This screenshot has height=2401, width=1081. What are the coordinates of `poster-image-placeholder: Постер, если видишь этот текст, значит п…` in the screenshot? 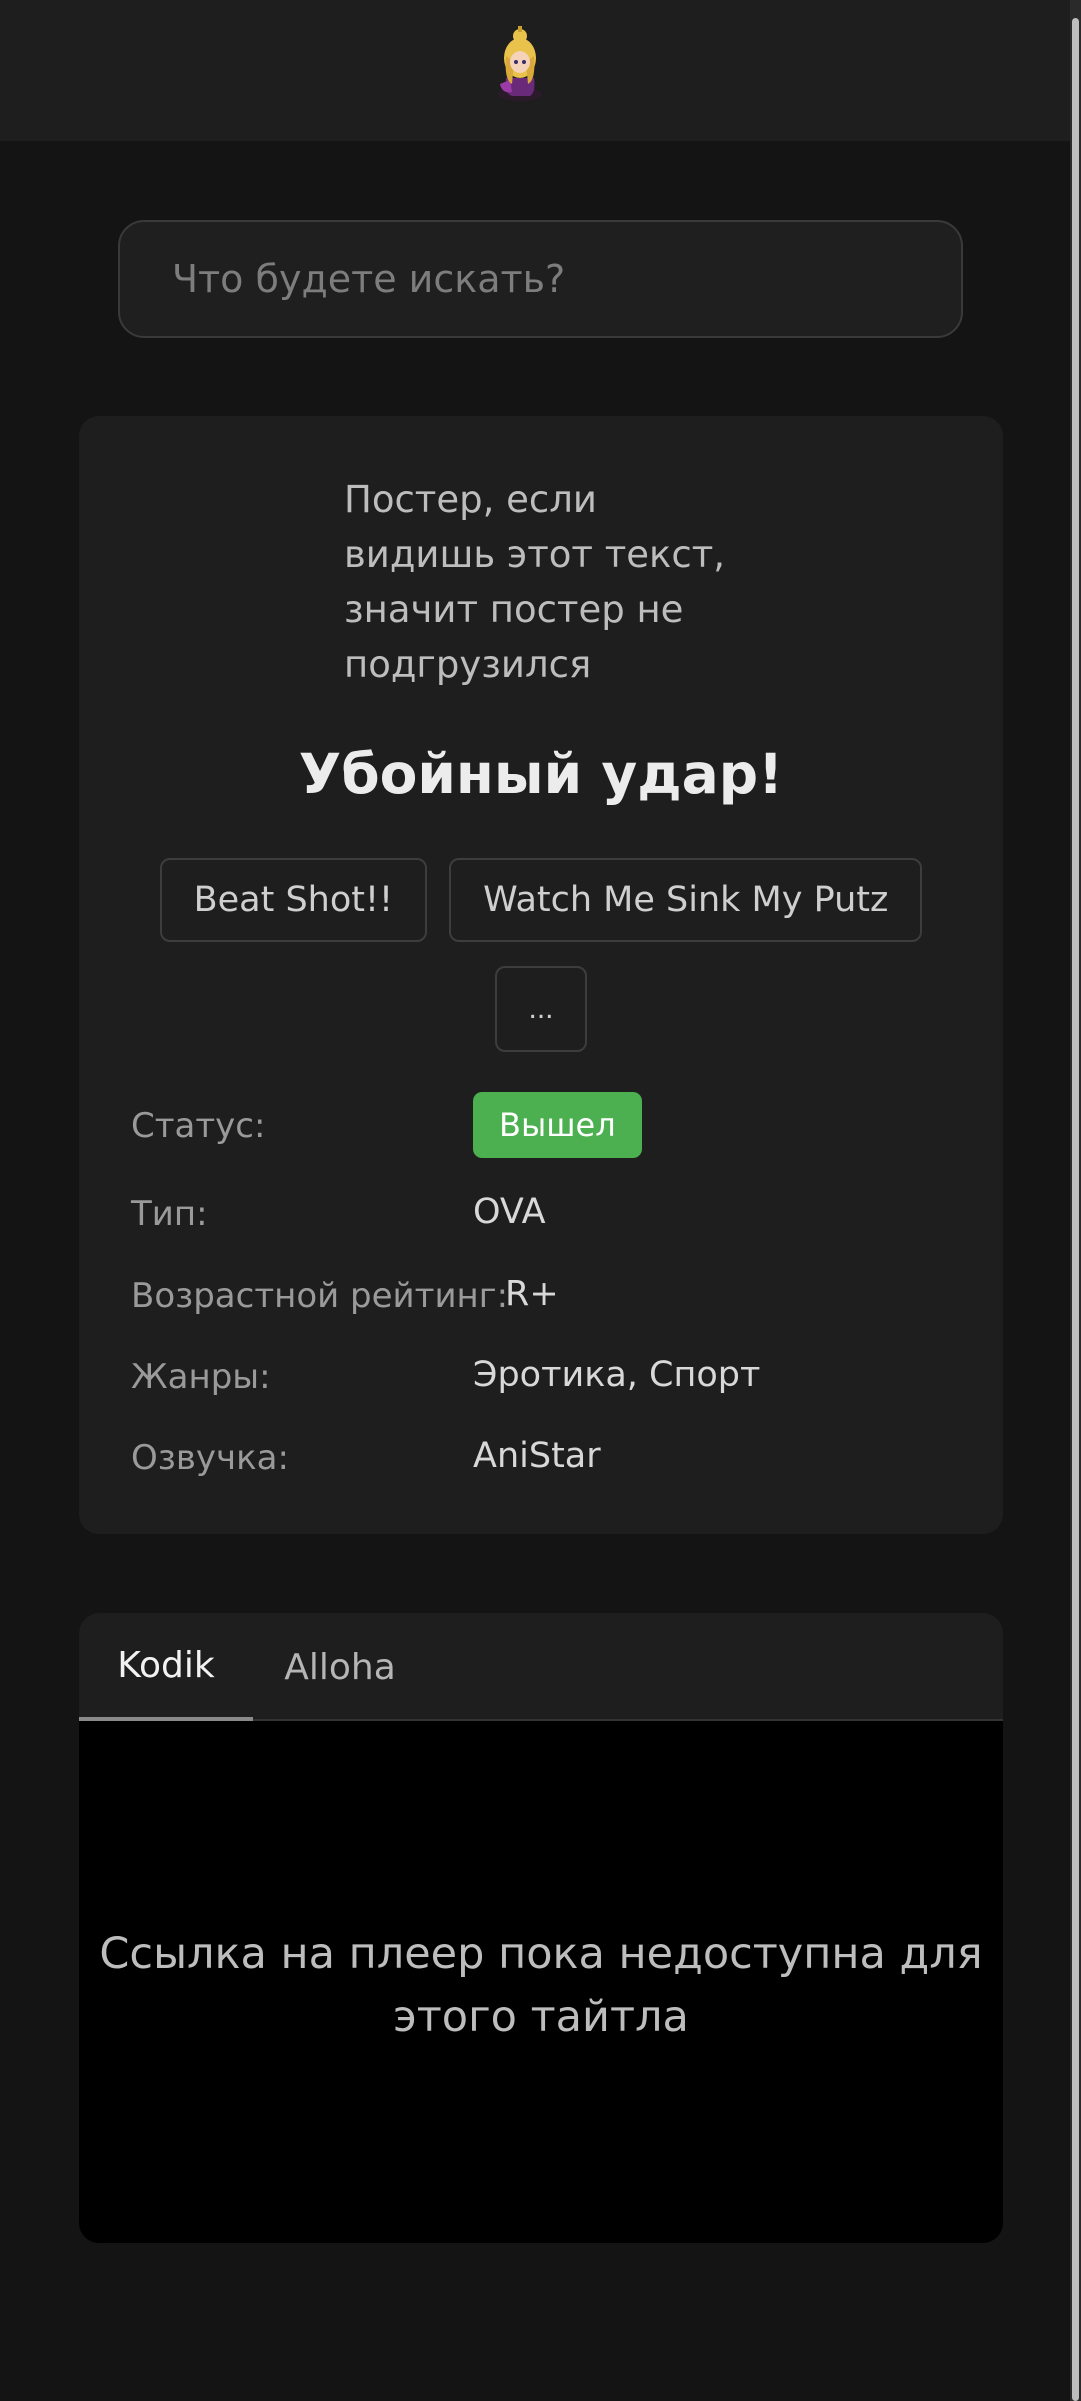 It's located at (535, 582).